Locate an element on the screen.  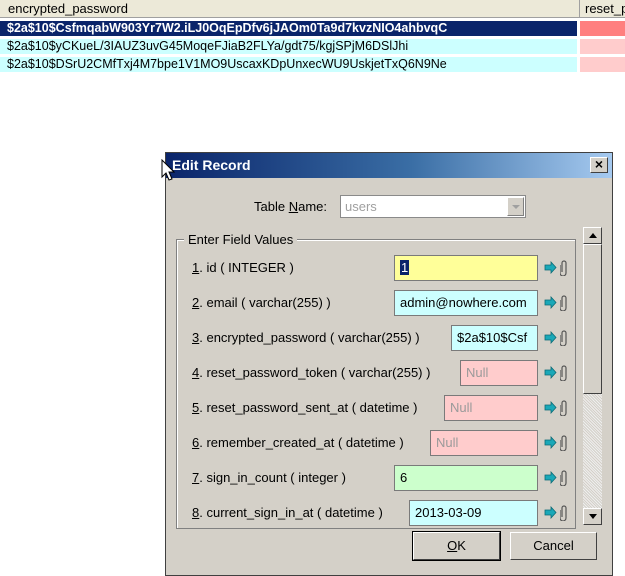
field-label: 3. encrypted_password ( varchar(255) ) is located at coordinates (306, 337).